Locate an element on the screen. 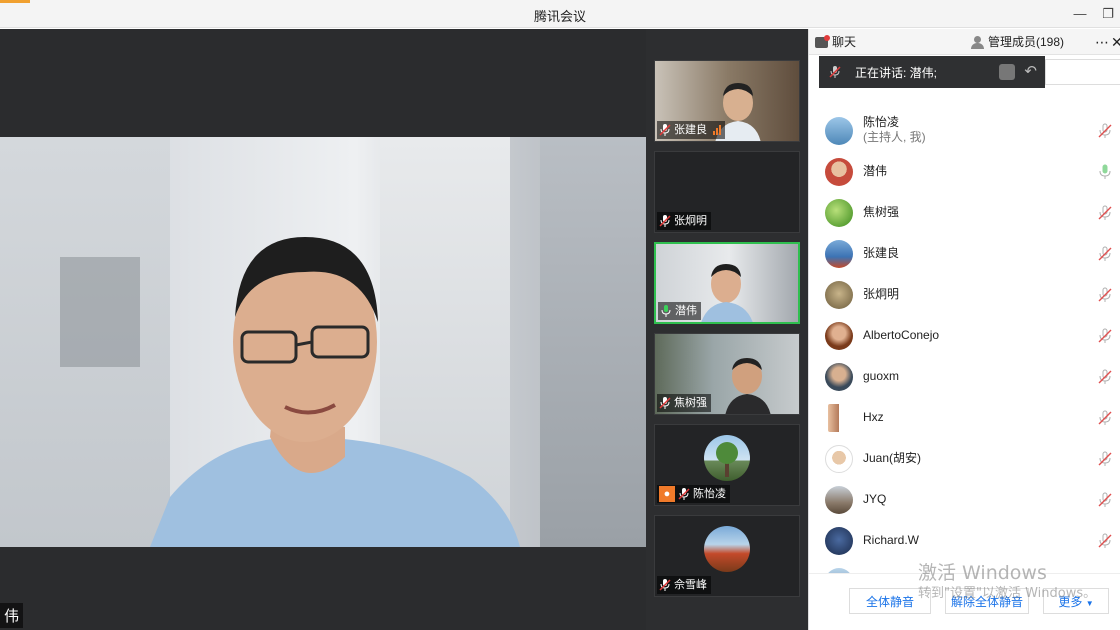 Image resolution: width=1120 pixels, height=630 pixels. window-title: 腾讯会议 is located at coordinates (559, 16).